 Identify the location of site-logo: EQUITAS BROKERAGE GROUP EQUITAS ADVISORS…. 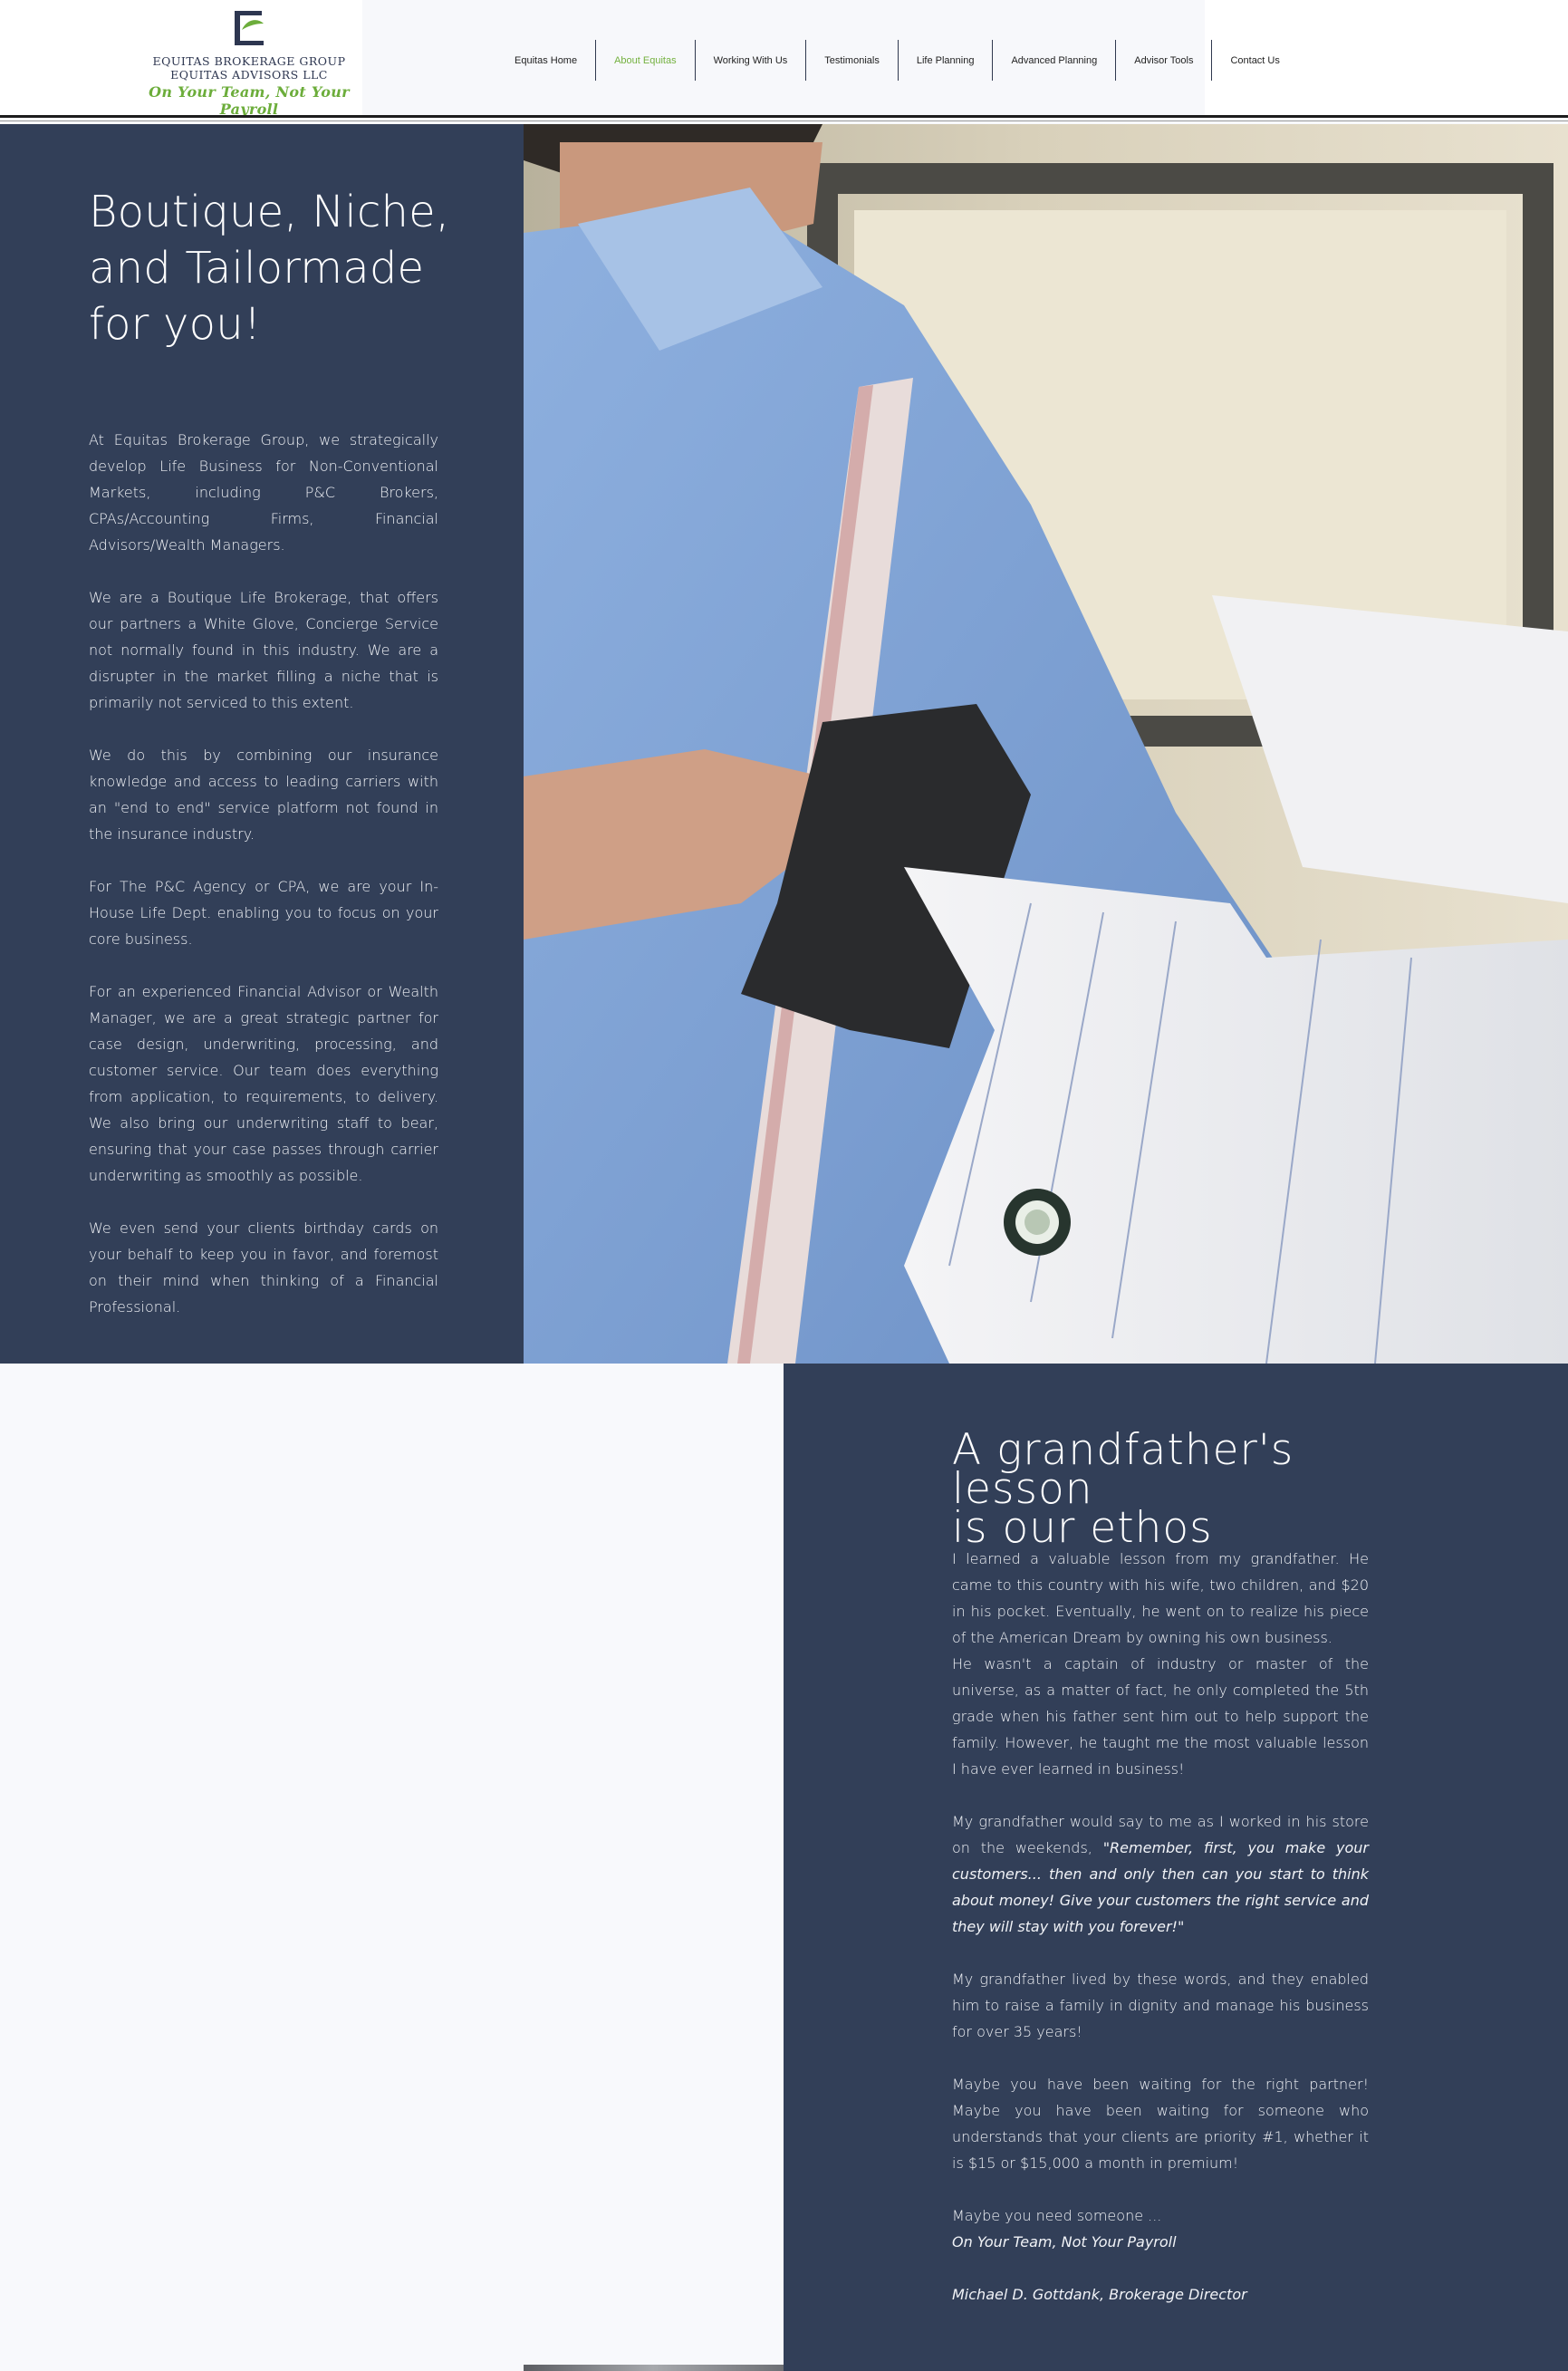
(249, 62).